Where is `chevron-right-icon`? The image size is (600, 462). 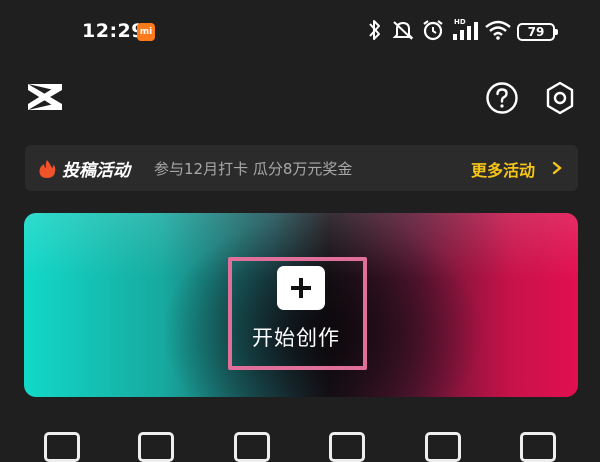
chevron-right-icon is located at coordinates (557, 168).